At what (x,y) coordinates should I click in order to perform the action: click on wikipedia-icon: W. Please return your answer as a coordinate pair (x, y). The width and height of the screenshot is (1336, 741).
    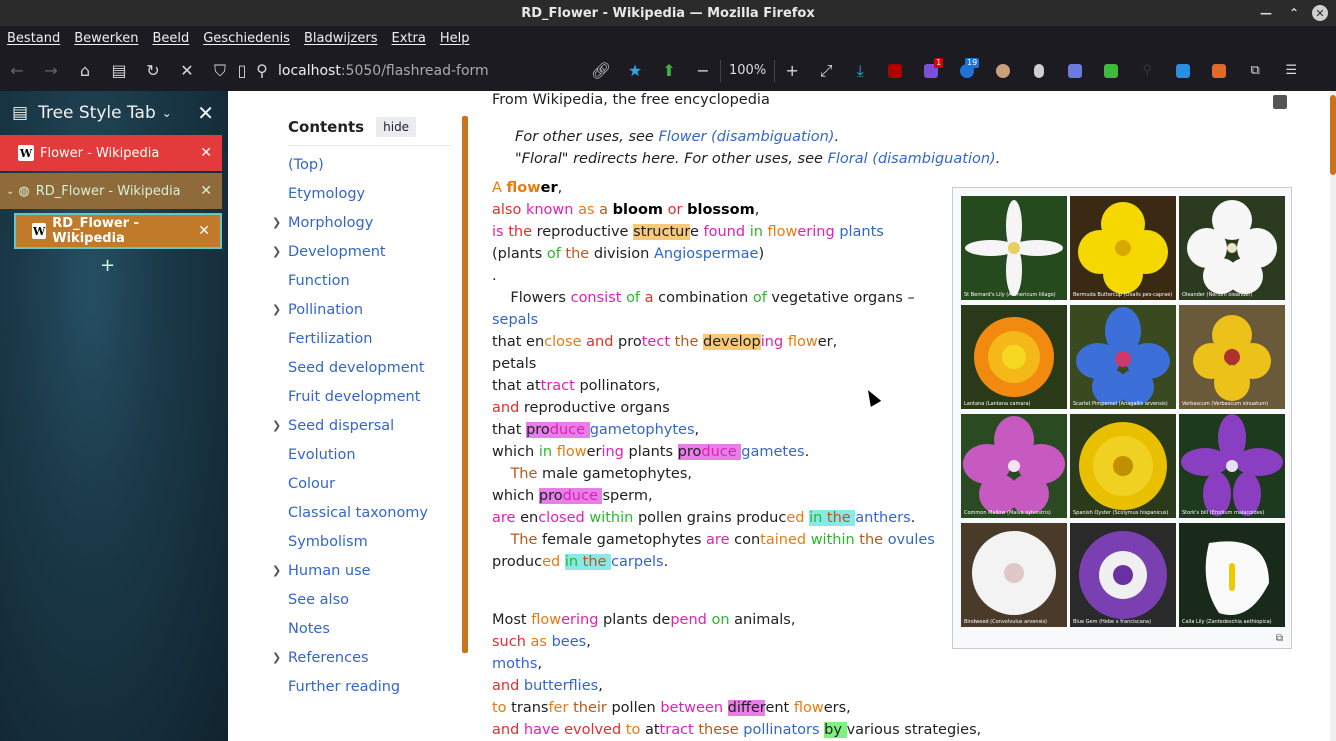
    Looking at the image, I should click on (26, 153).